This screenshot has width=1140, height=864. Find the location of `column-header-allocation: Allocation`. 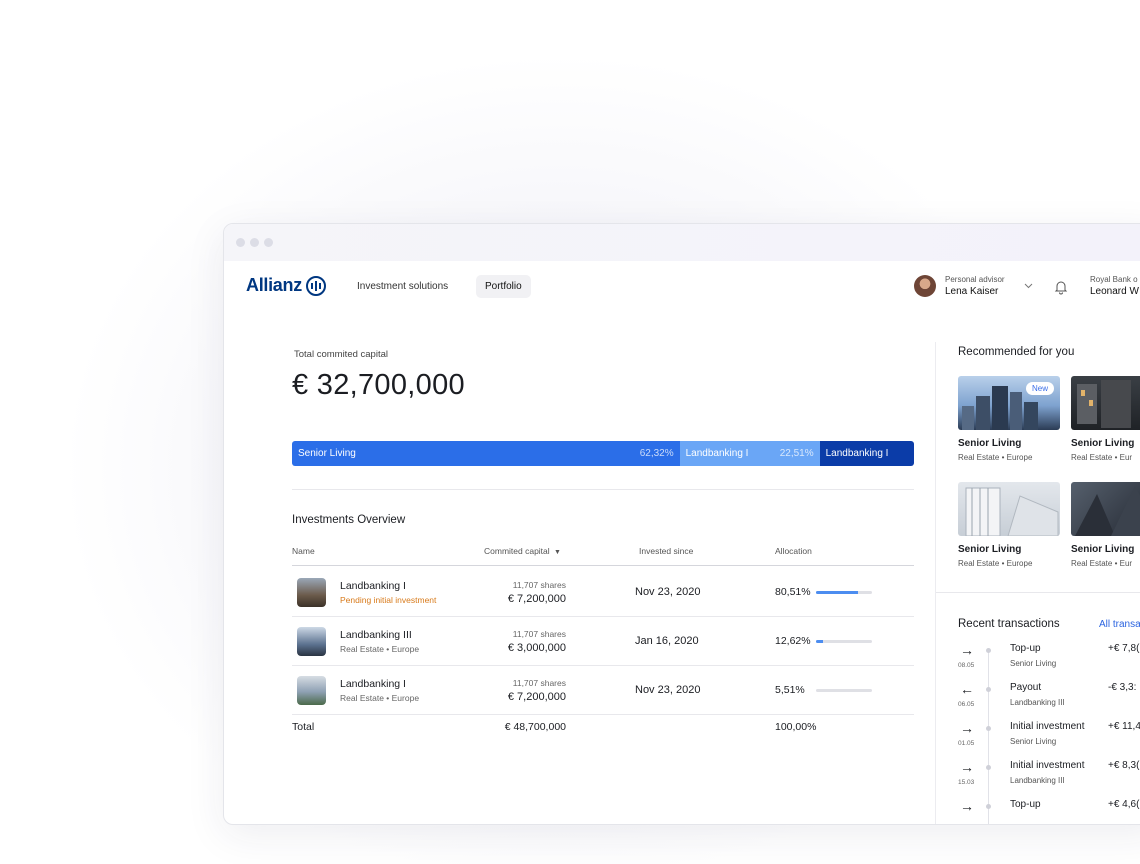

column-header-allocation: Allocation is located at coordinates (793, 551).